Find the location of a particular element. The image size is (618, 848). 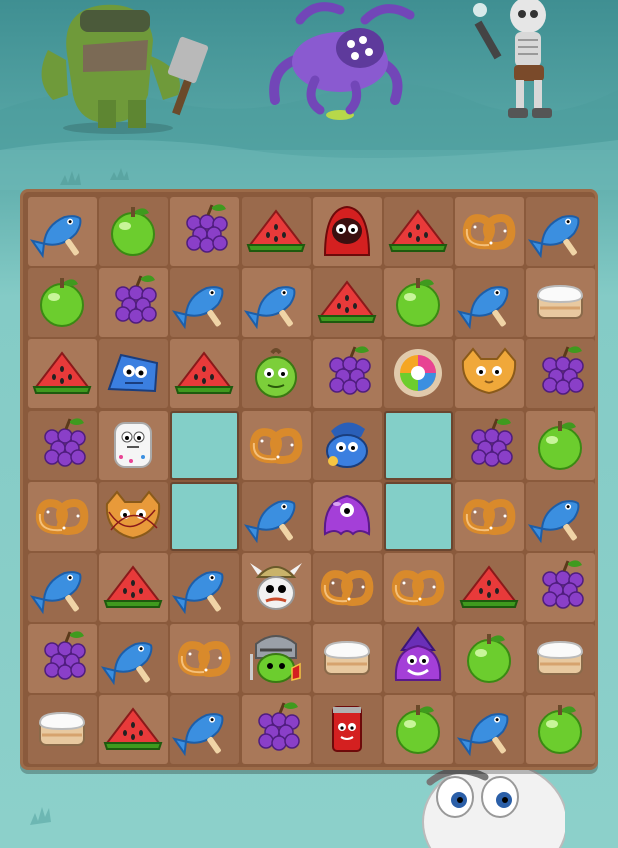

skeleton-enemy is located at coordinates (525, 62).